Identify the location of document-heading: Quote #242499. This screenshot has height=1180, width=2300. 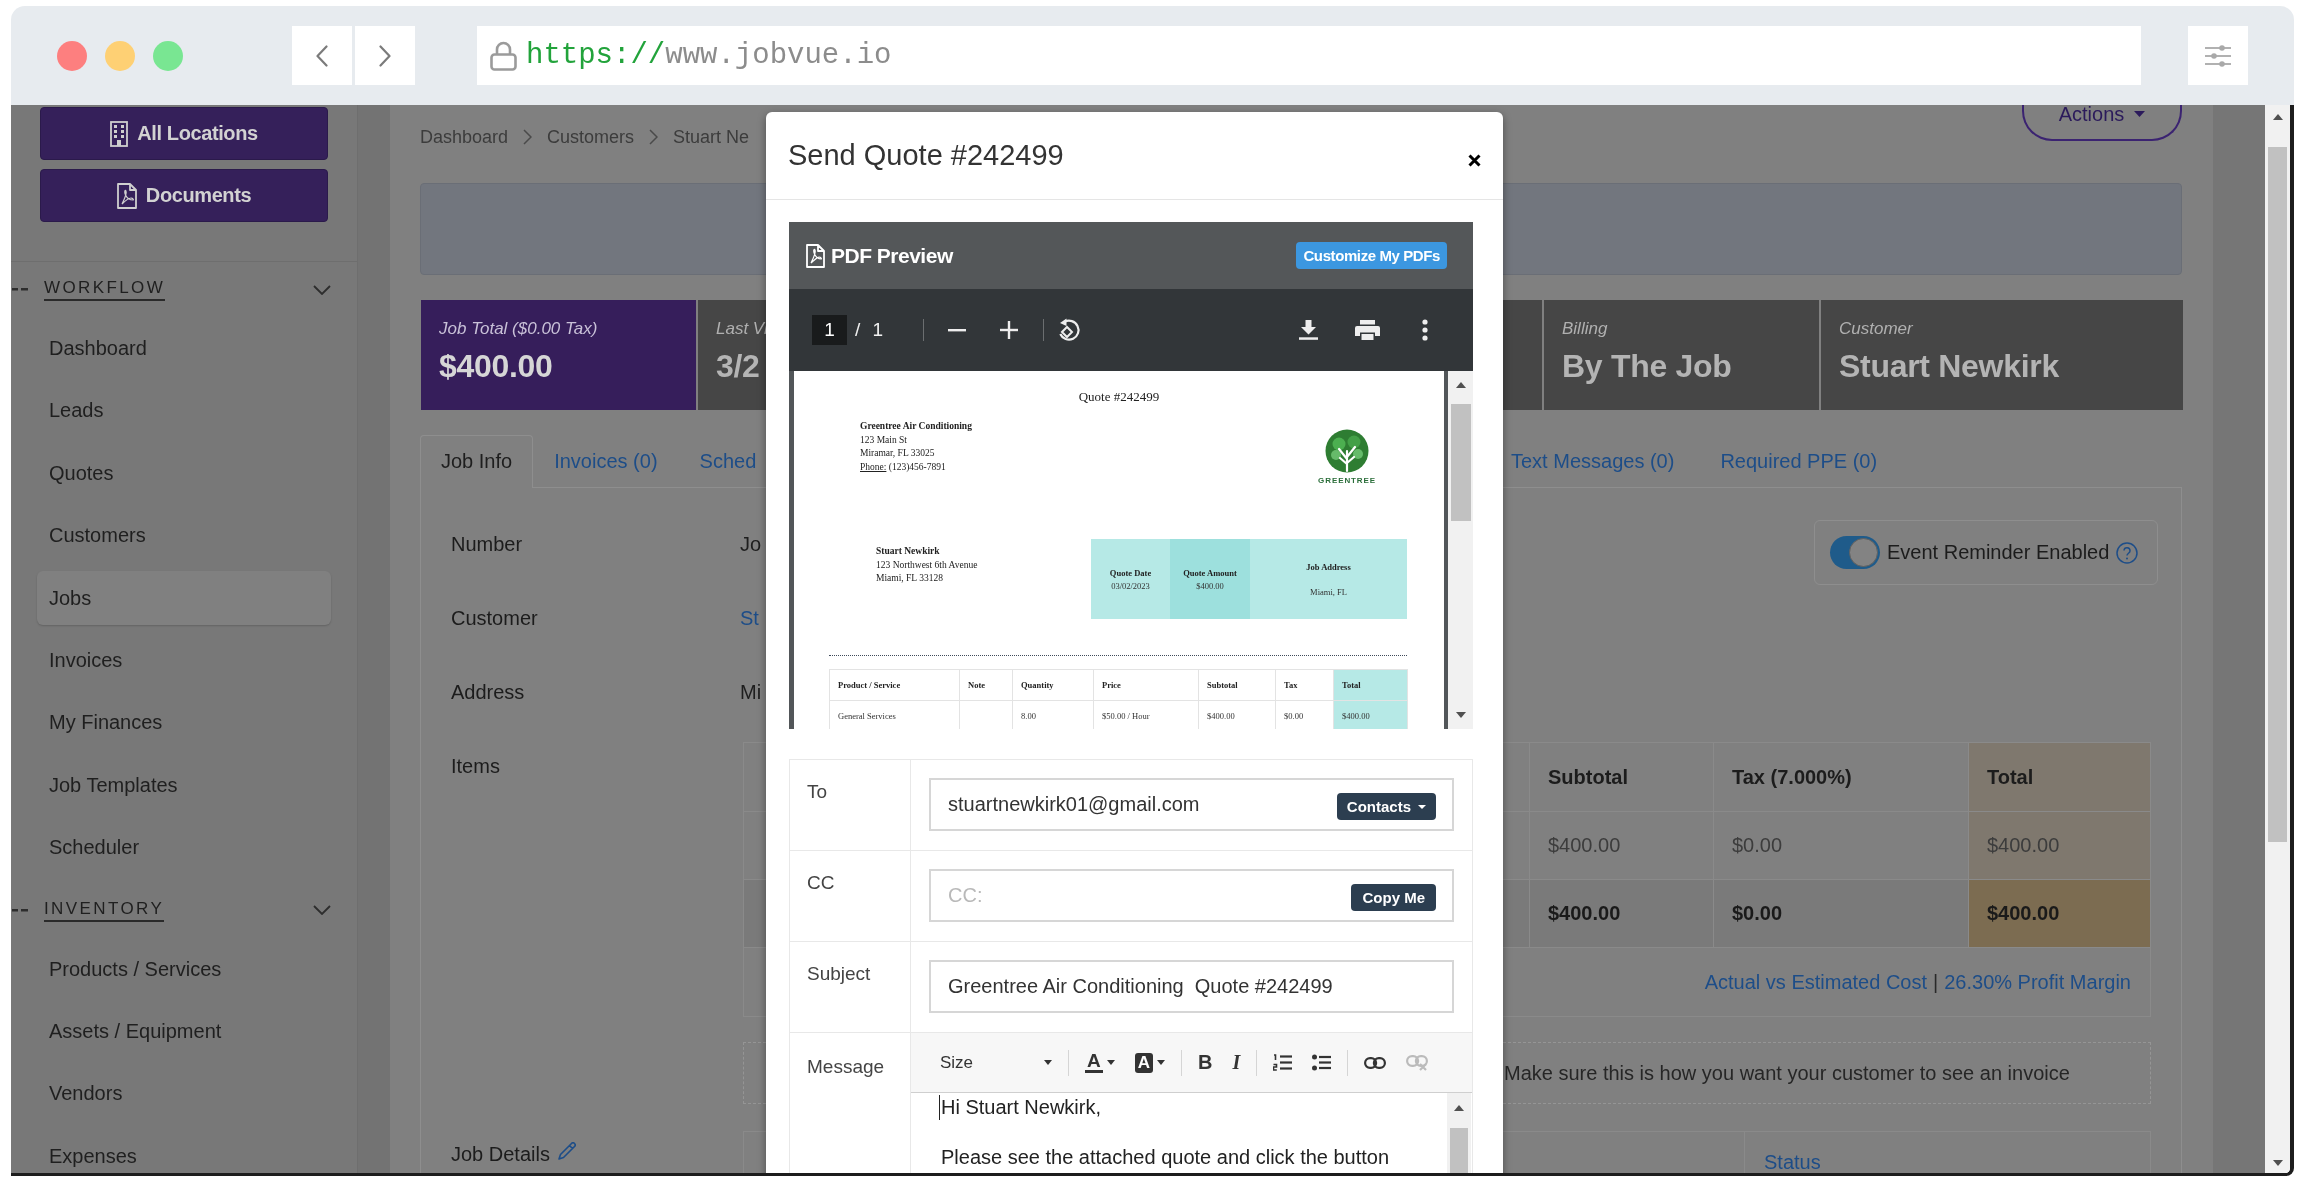
(1119, 397).